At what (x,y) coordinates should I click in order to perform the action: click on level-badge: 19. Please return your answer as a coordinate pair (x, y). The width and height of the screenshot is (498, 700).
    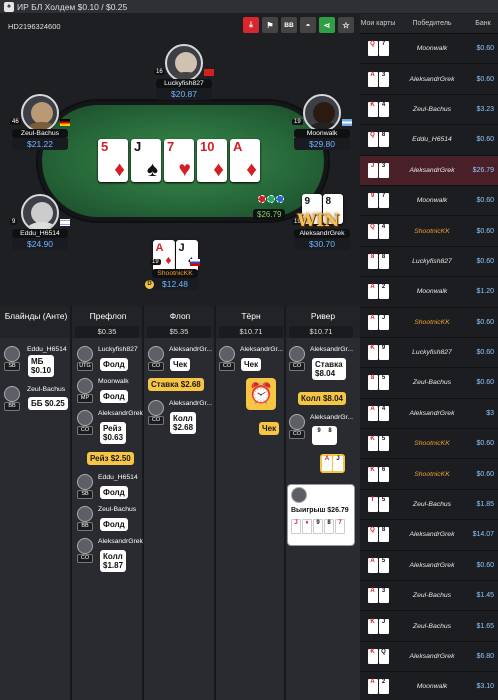
    Looking at the image, I should click on (155, 262).